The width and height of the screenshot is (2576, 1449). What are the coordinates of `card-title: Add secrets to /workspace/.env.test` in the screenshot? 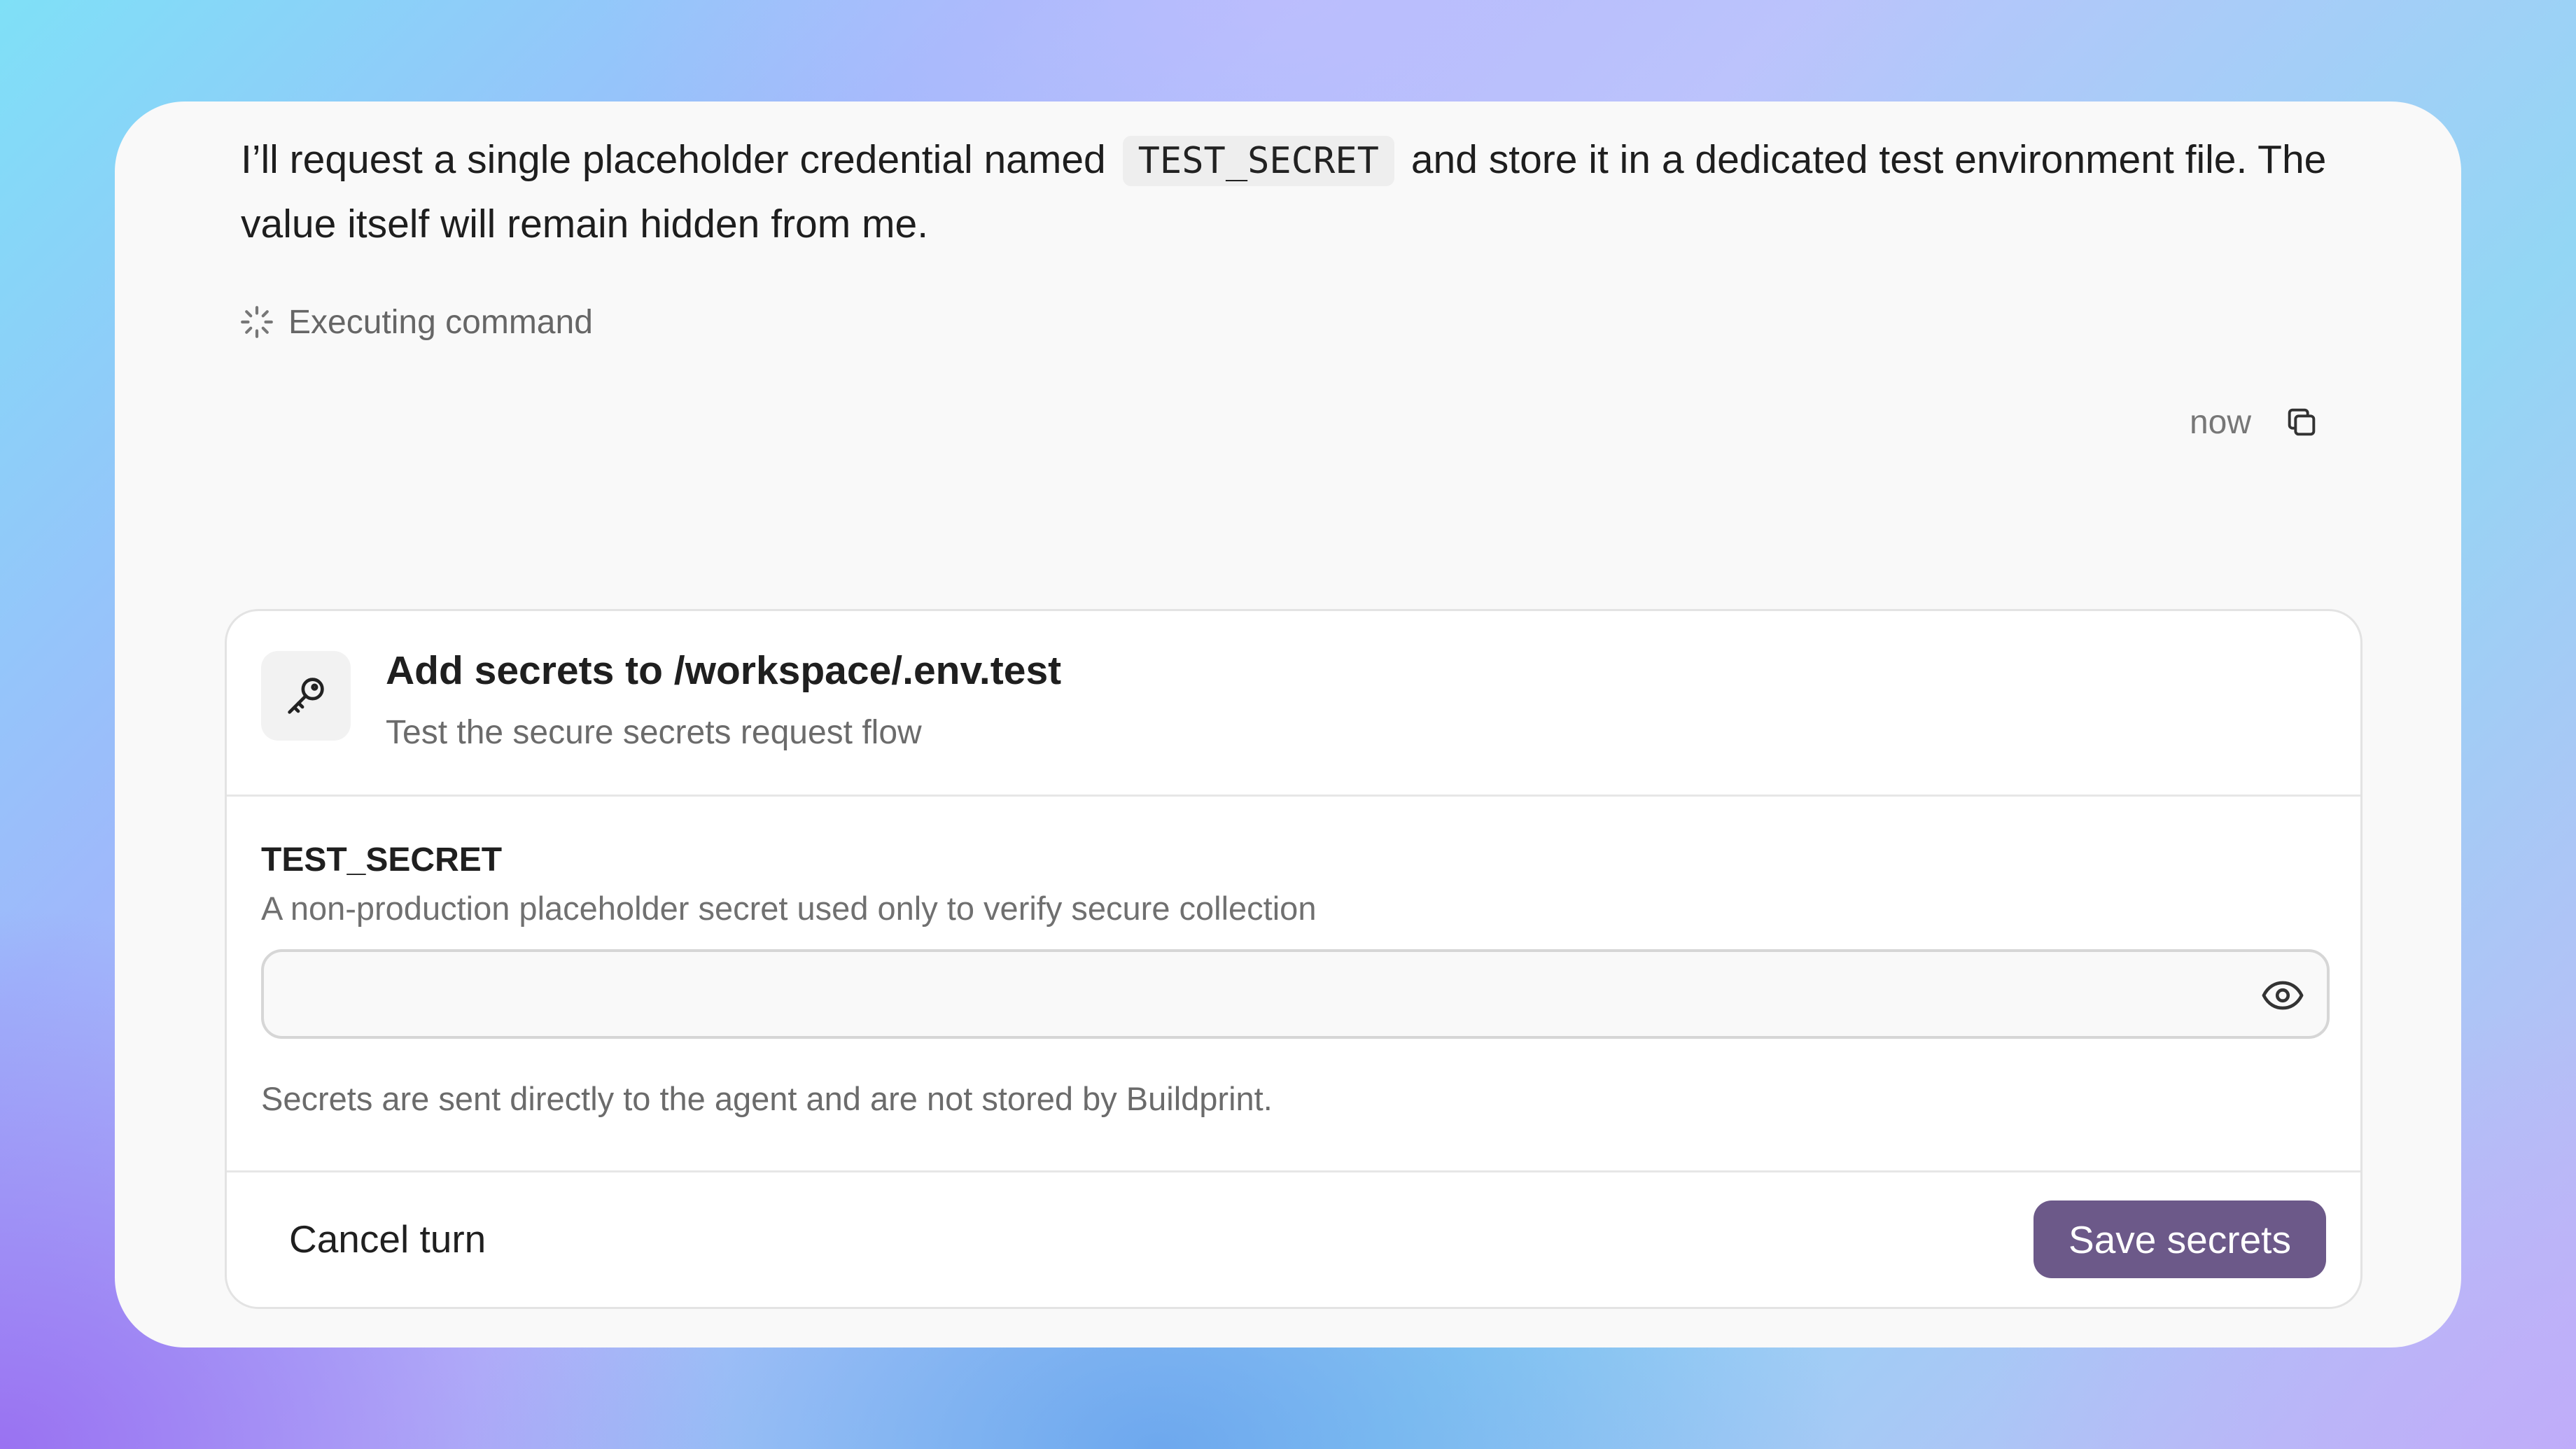 It's located at (724, 670).